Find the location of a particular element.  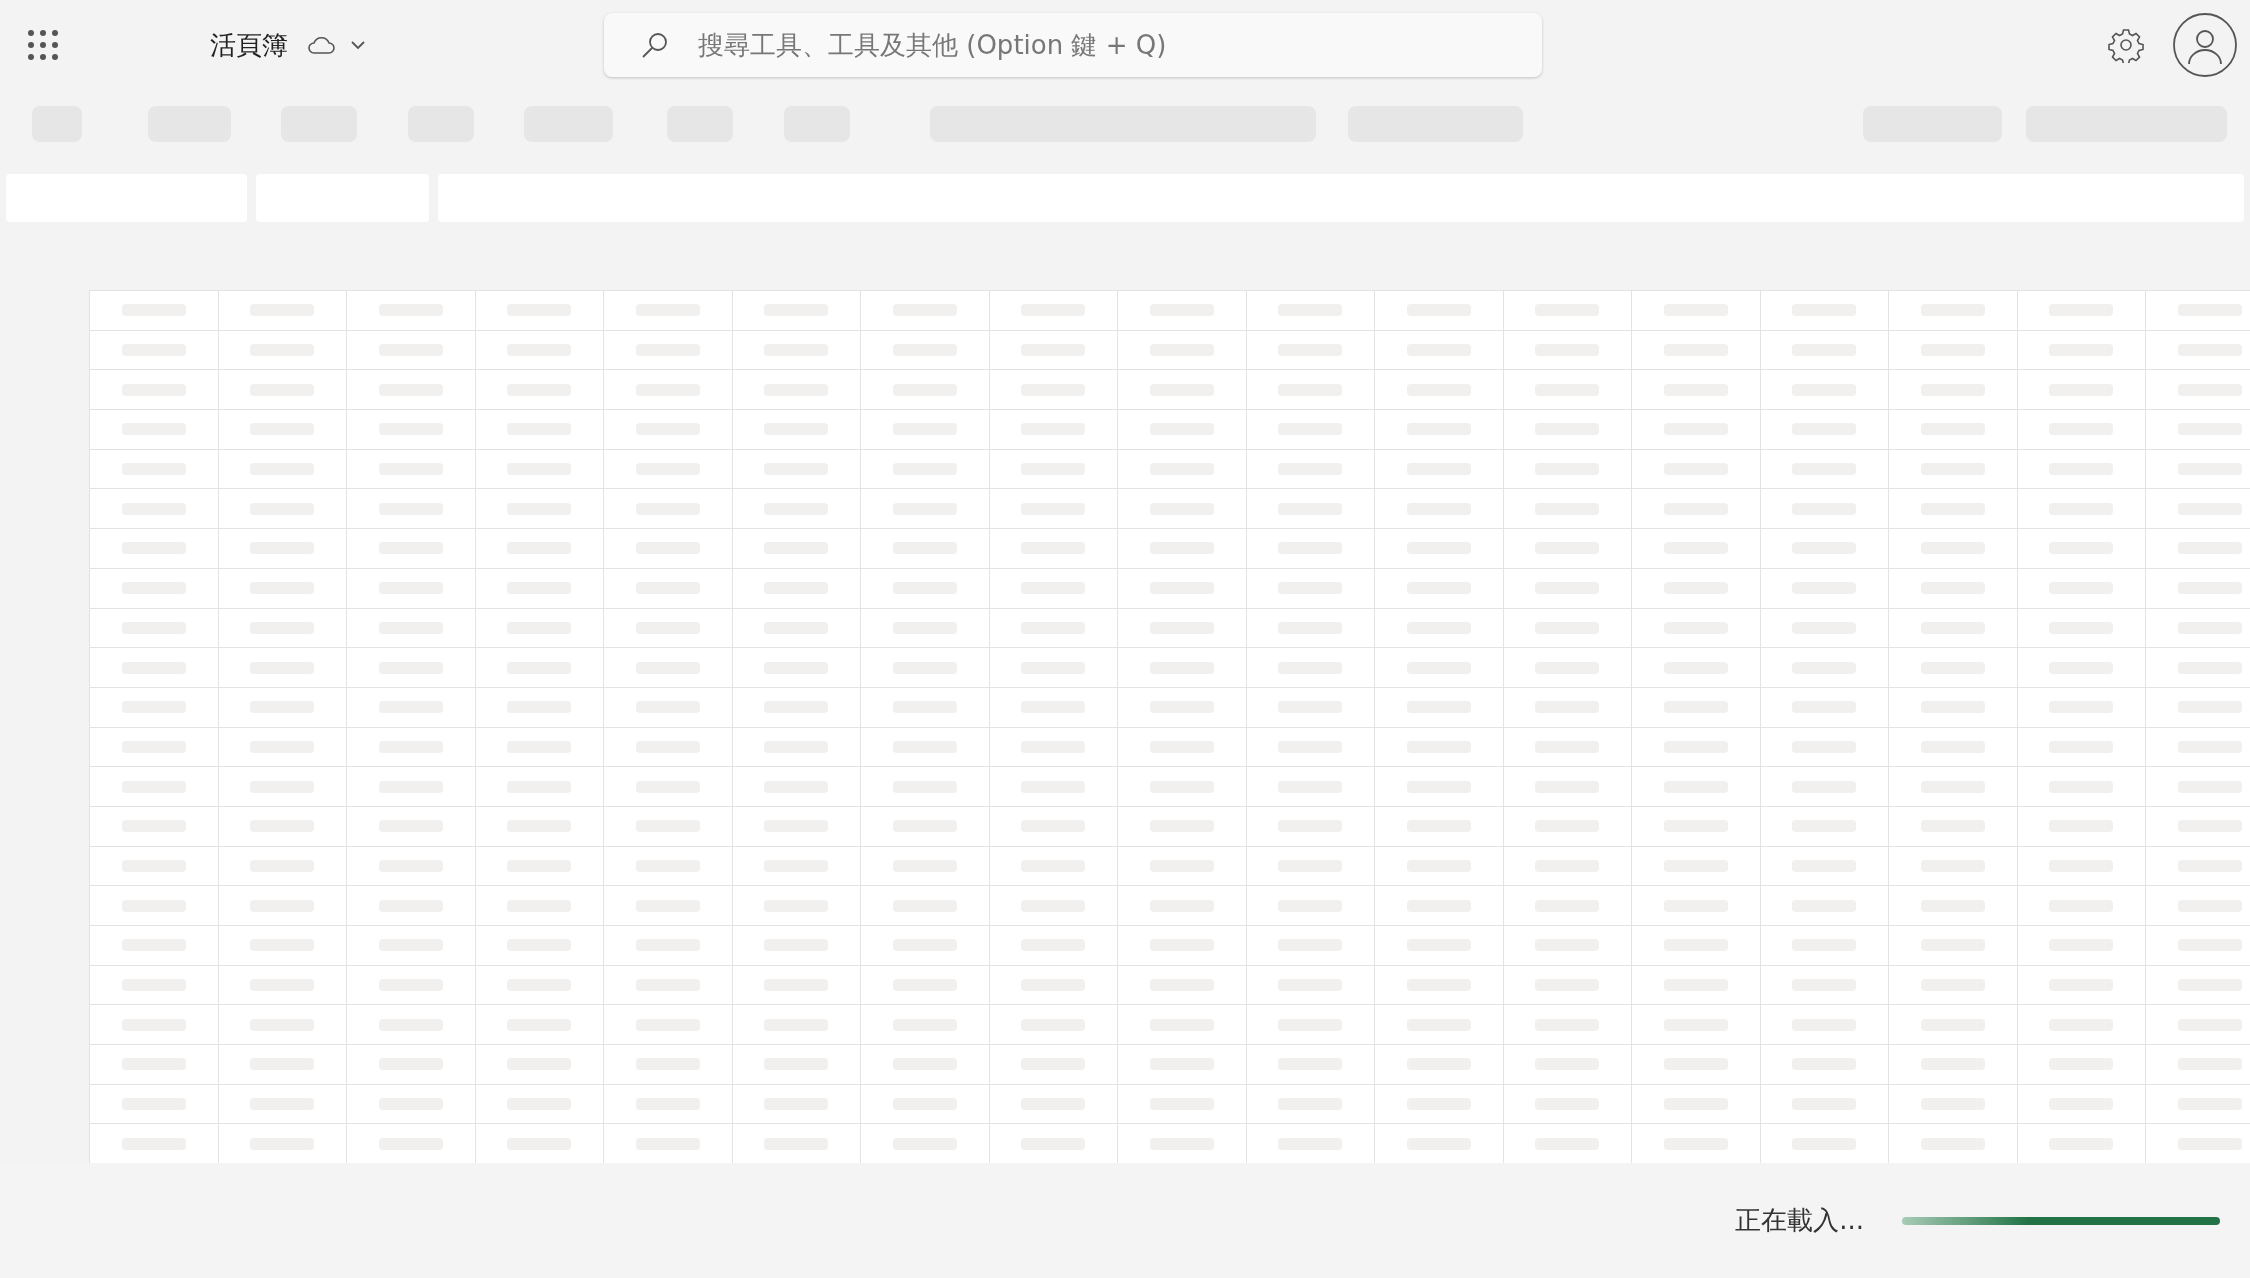

settings-icon is located at coordinates (2126, 45).